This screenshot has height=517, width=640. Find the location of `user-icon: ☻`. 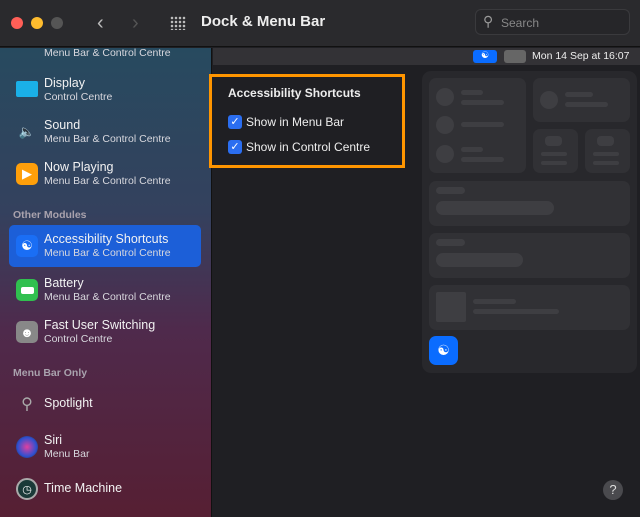

user-icon: ☻ is located at coordinates (27, 332).